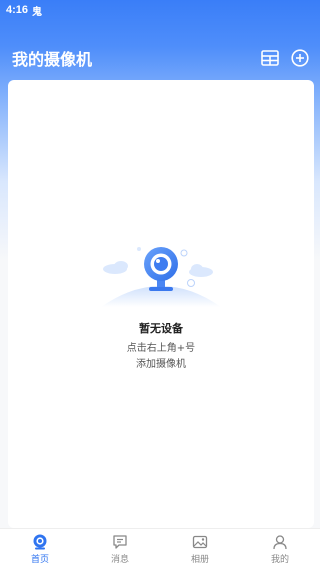  What do you see at coordinates (200, 542) in the screenshot?
I see `album-icon` at bounding box center [200, 542].